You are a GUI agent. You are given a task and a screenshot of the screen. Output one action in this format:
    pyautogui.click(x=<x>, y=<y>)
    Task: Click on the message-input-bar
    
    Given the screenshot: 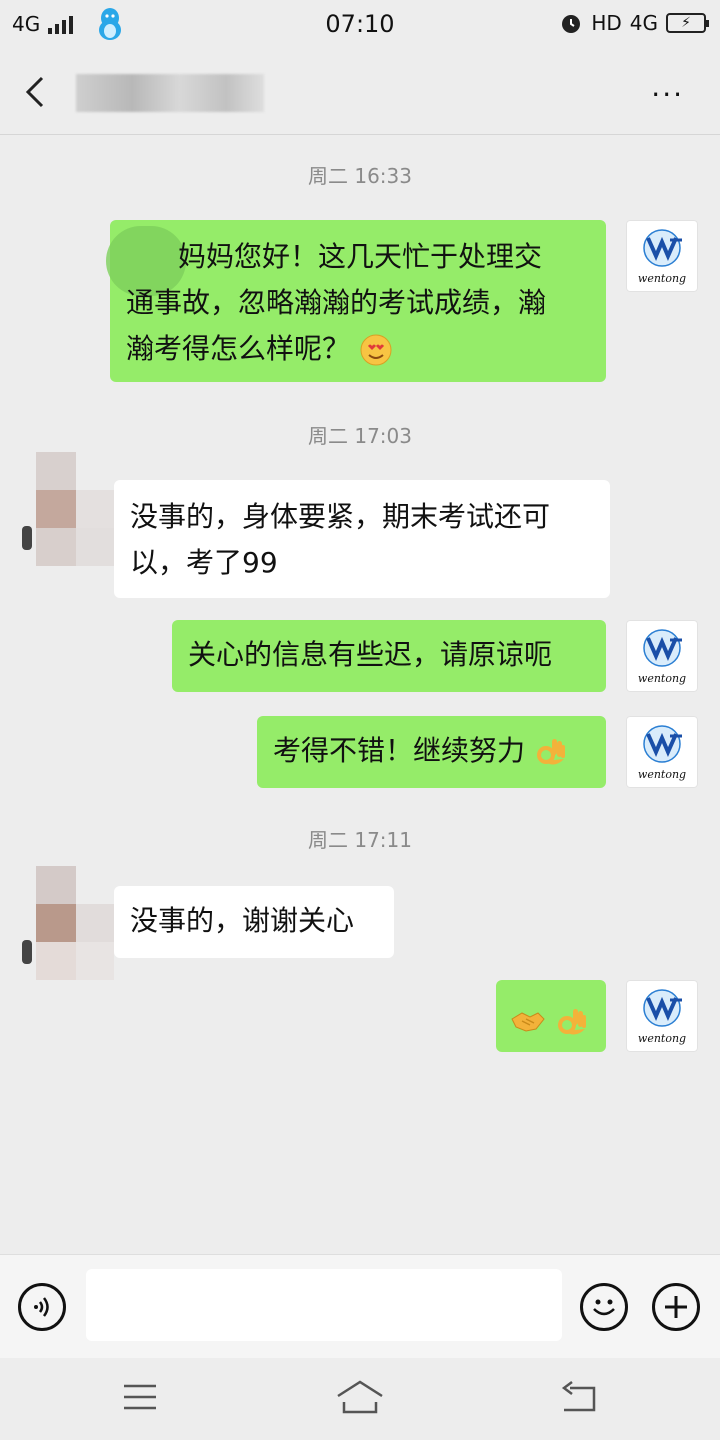 What is the action you would take?
    pyautogui.click(x=360, y=1306)
    